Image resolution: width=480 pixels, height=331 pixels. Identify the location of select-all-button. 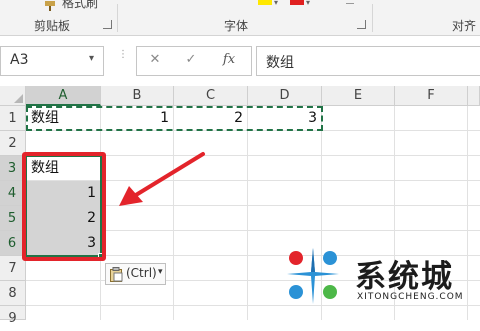
(13, 96).